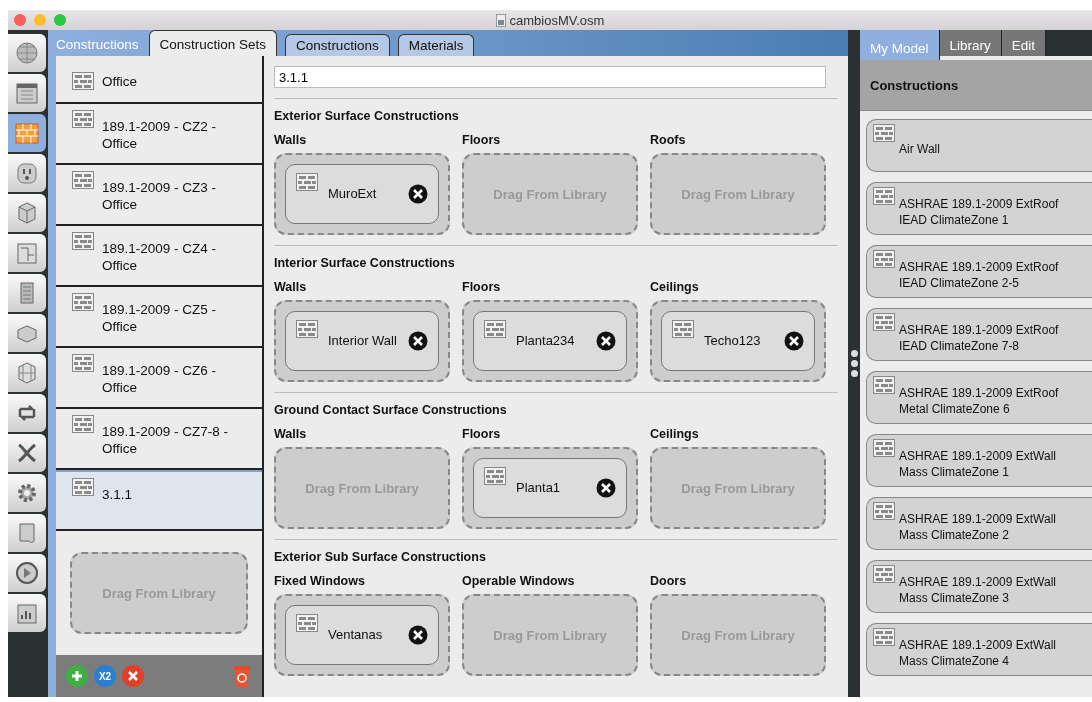 This screenshot has height=702, width=1092. I want to click on construction-set-item: 189.1-2009 - CZ6 - Office, so click(159, 378).